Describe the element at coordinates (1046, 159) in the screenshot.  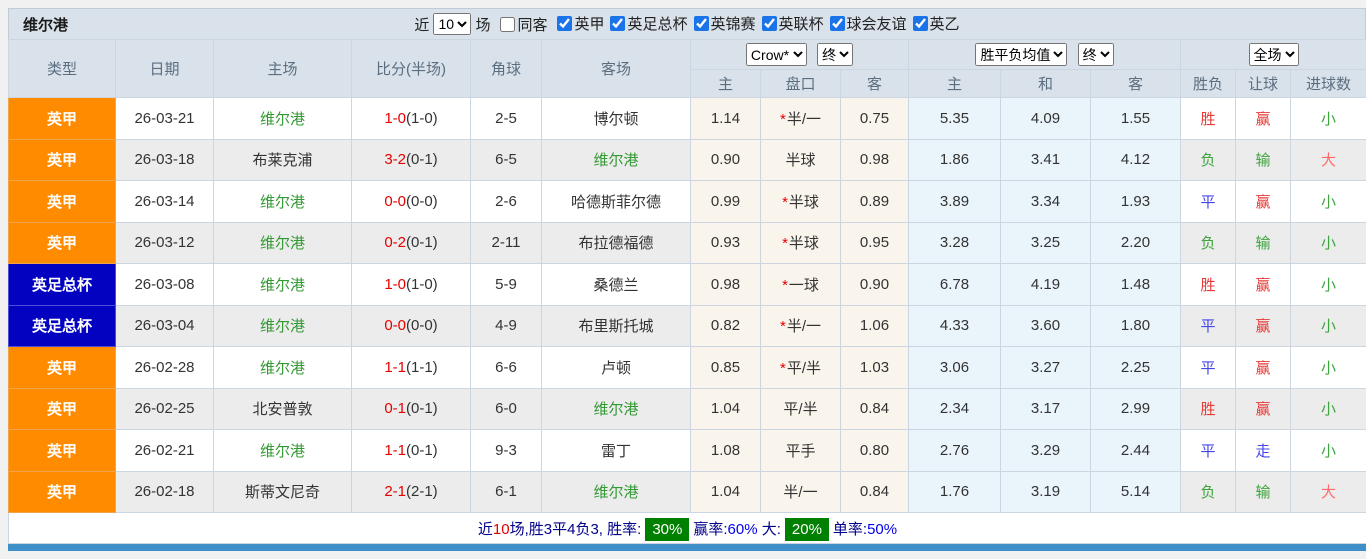
I see `avg-draw-cell: 3.41` at that location.